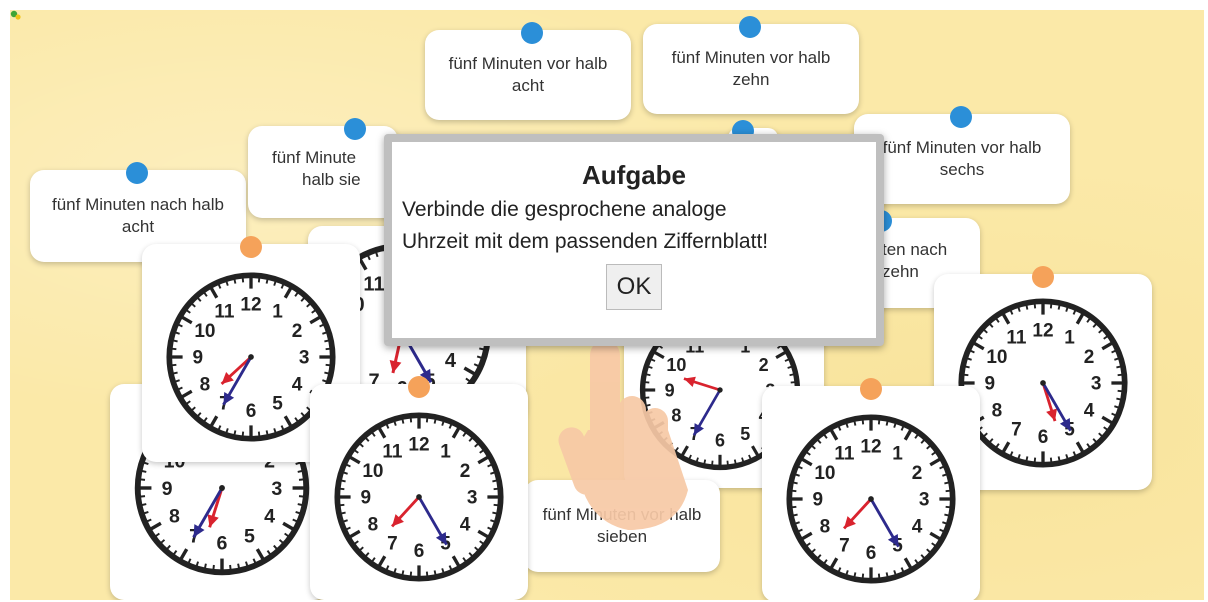 Image resolution: width=1208 pixels, height=602 pixels. What do you see at coordinates (277, 404) in the screenshot?
I see `clock-number: 5` at bounding box center [277, 404].